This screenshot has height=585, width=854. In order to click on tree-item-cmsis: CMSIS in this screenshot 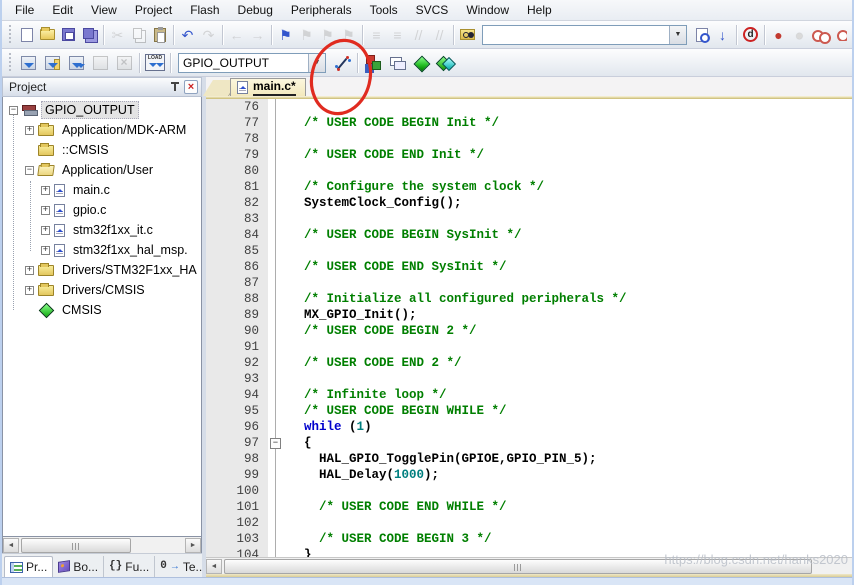, I will do `click(102, 310)`.